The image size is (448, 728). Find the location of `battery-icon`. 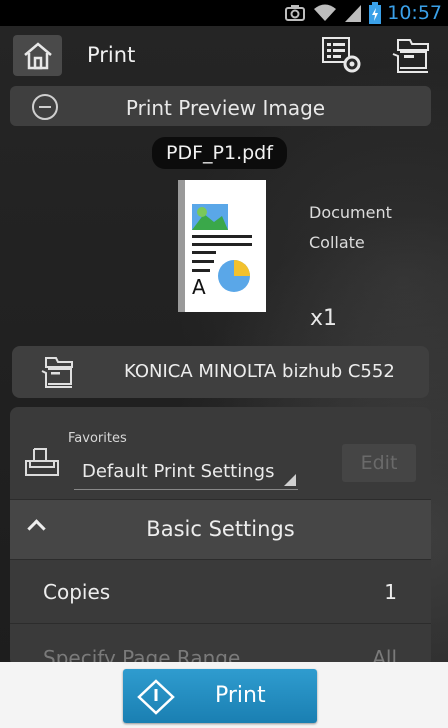

battery-icon is located at coordinates (375, 13).